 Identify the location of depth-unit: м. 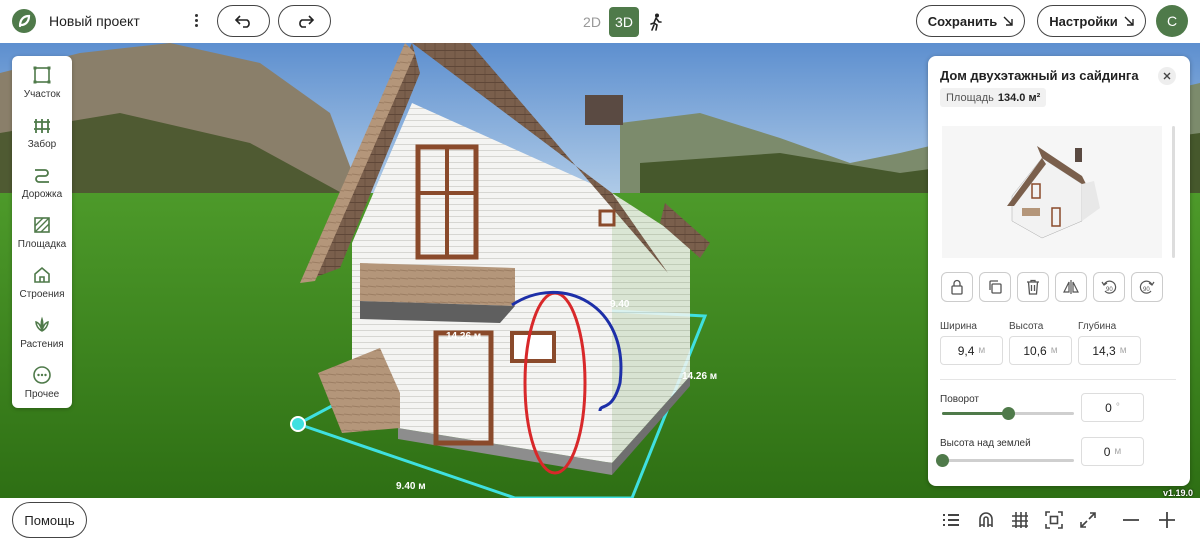
(1123, 350).